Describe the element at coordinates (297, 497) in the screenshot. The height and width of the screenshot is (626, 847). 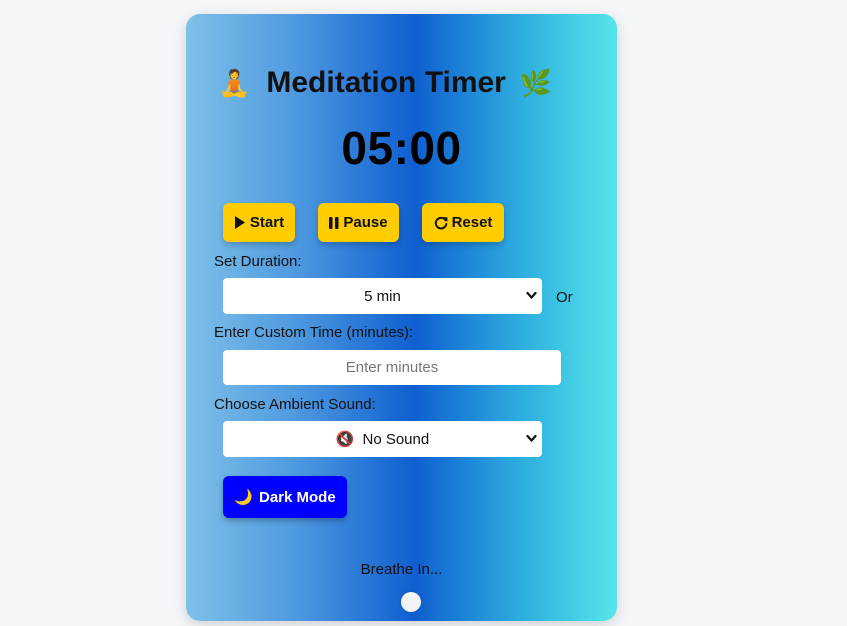
I see `dark-mode-label: Dark Mode` at that location.